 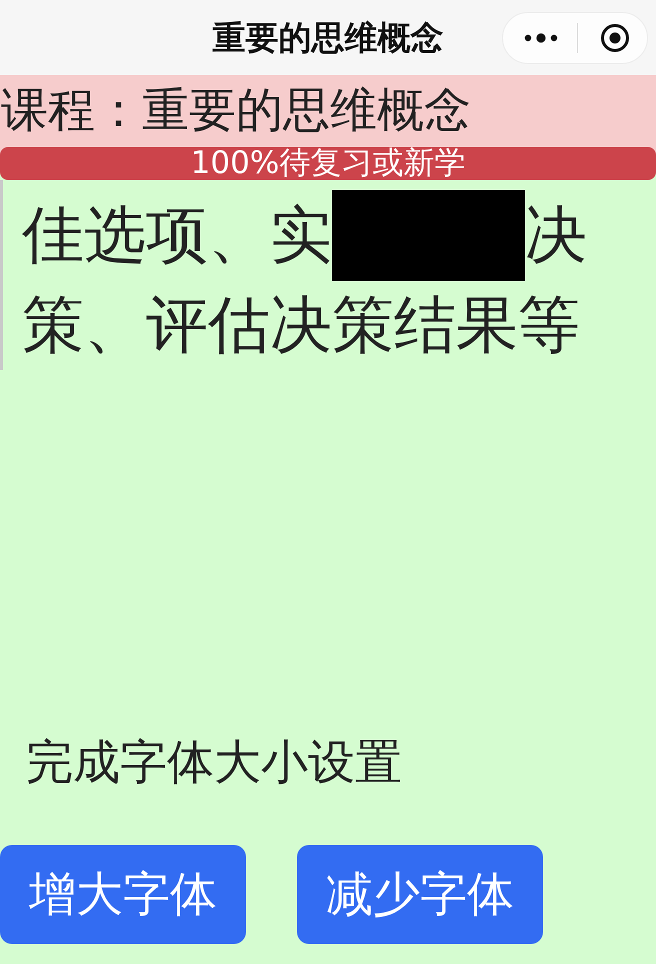 I want to click on target-icon, so click(x=615, y=38).